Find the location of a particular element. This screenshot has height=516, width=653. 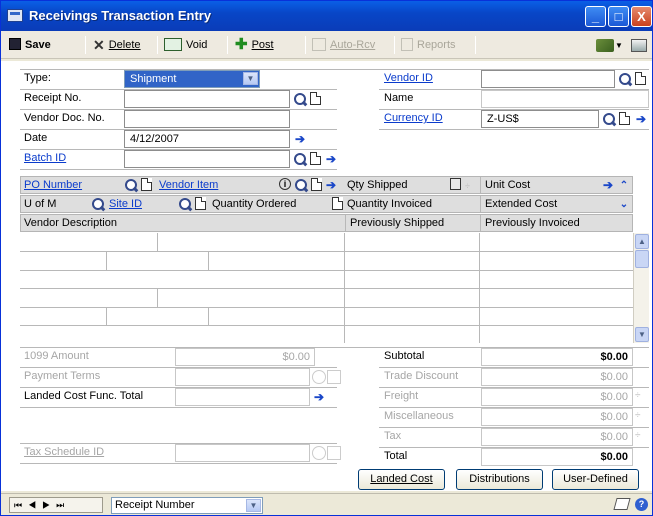

currency-expand-button: ➔ is located at coordinates (641, 119).